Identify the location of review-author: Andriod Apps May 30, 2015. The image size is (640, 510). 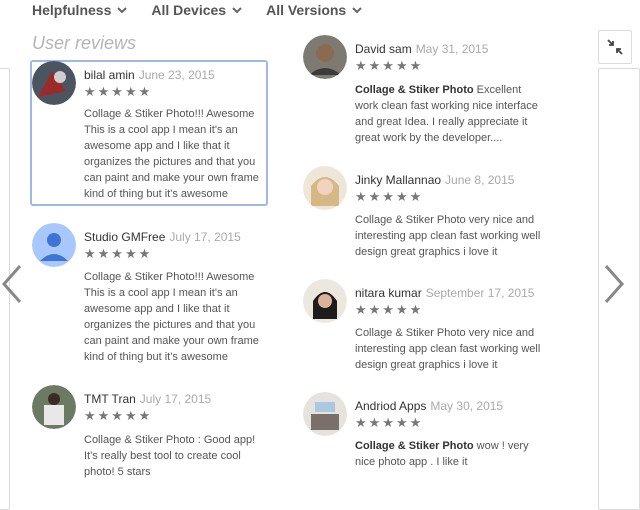
(429, 406).